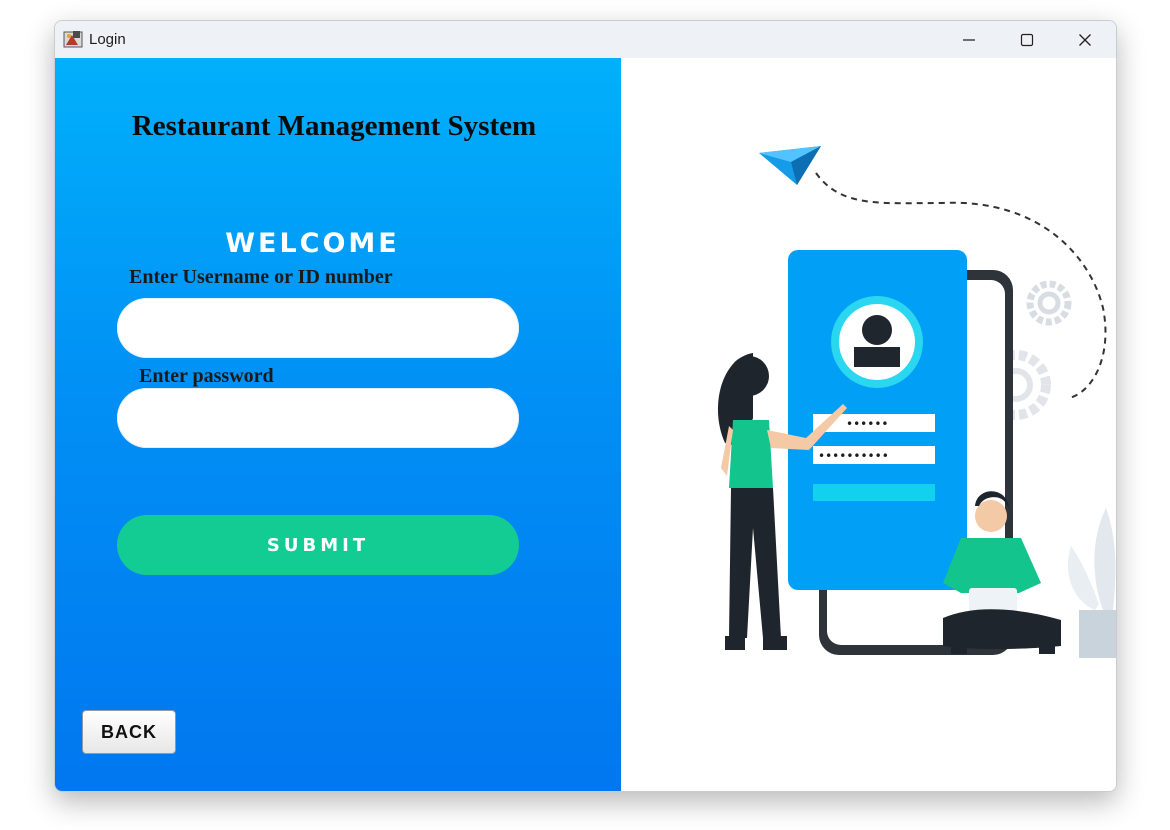 The image size is (1170, 830). I want to click on maximize-button, so click(1027, 39).